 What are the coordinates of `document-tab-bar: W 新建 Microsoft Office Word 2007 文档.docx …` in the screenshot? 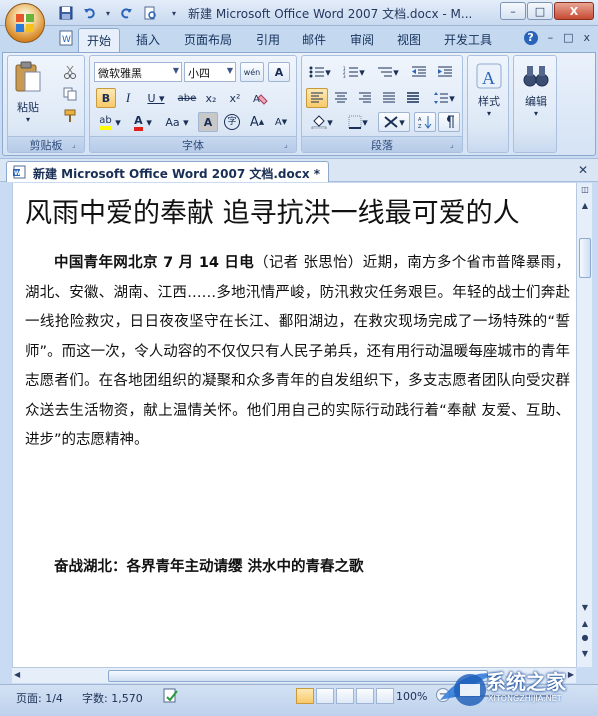 It's located at (299, 170).